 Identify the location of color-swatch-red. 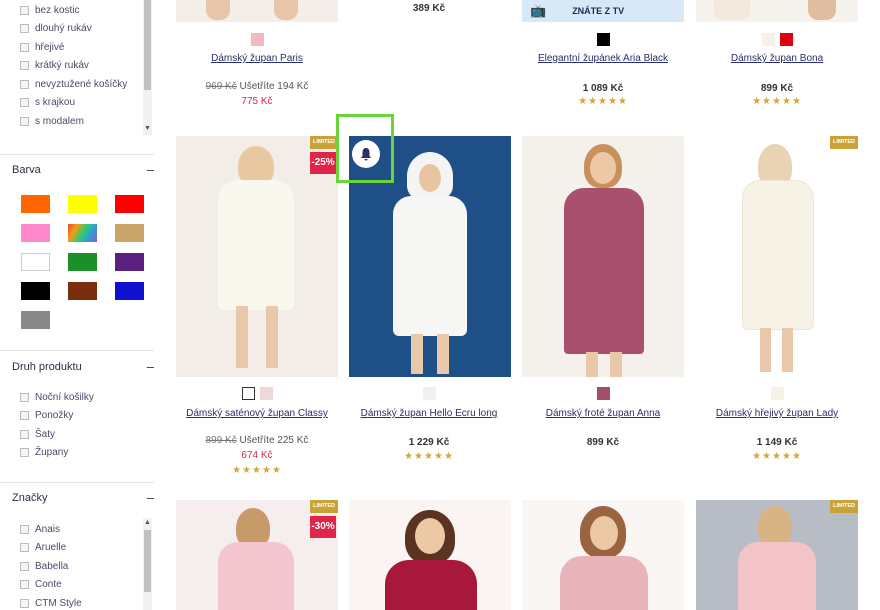
(129, 204).